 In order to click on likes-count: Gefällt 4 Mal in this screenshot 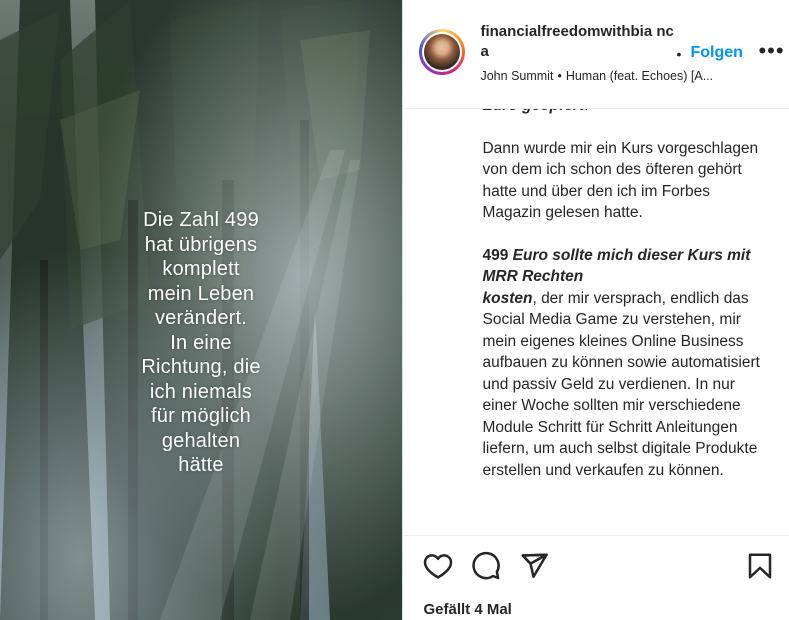, I will do `click(467, 609)`.